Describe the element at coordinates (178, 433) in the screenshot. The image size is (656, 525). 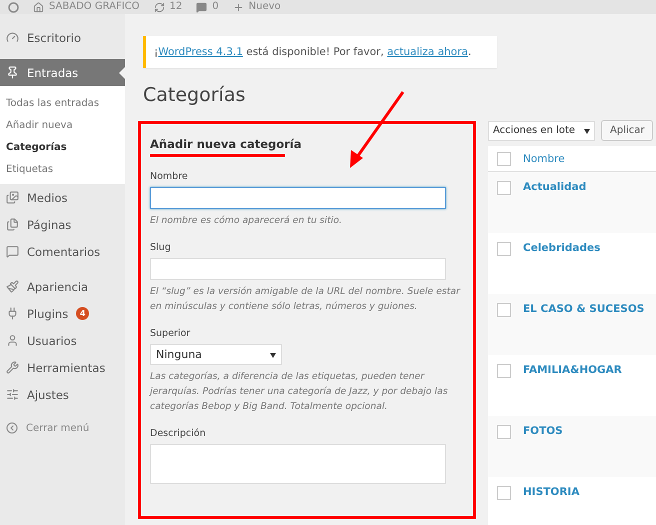
I see `field-label: Descripción` at that location.